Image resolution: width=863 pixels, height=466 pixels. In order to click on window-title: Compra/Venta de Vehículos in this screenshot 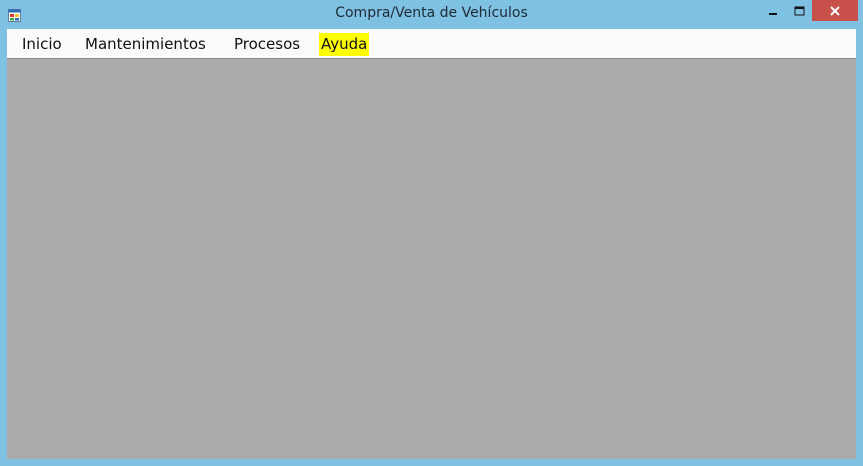, I will do `click(431, 13)`.